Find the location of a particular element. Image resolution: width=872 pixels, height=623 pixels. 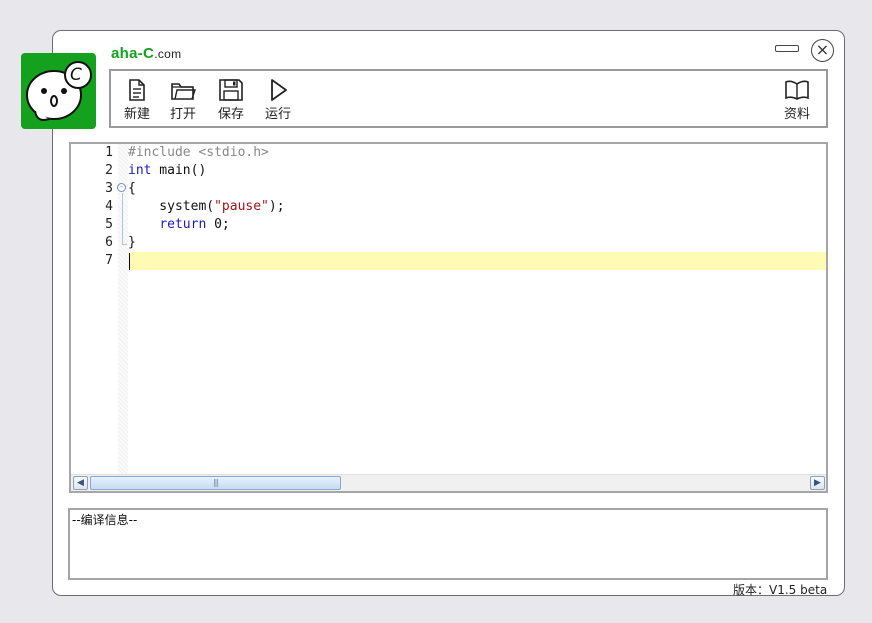

line-number: 4 is located at coordinates (109, 206).